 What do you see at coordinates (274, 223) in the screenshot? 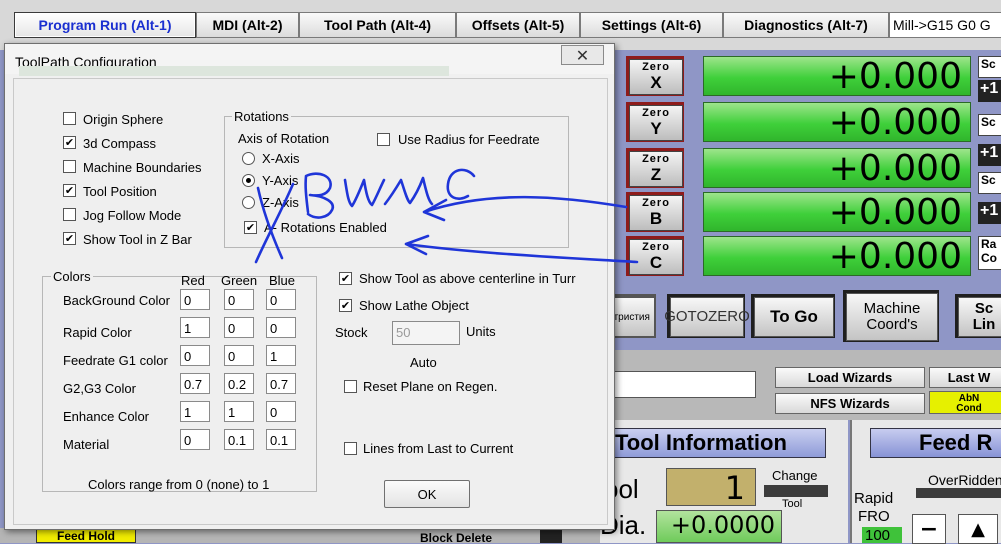
I see `annotation-cross` at bounding box center [274, 223].